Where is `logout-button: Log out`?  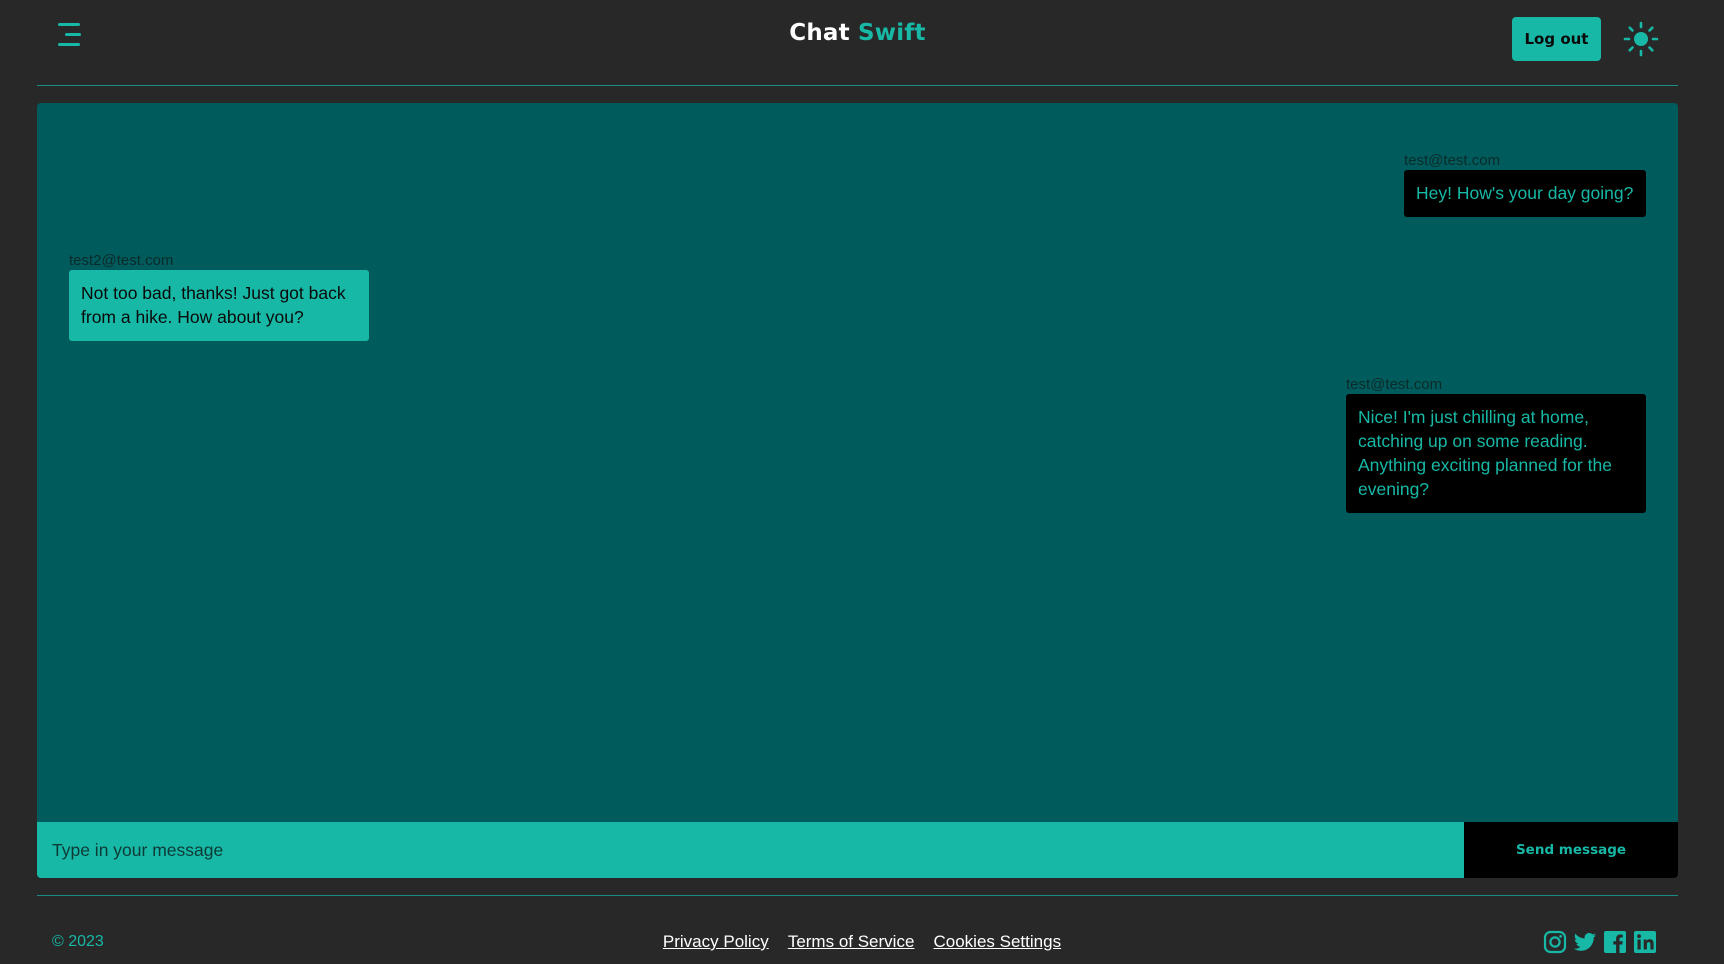
logout-button: Log out is located at coordinates (1556, 39).